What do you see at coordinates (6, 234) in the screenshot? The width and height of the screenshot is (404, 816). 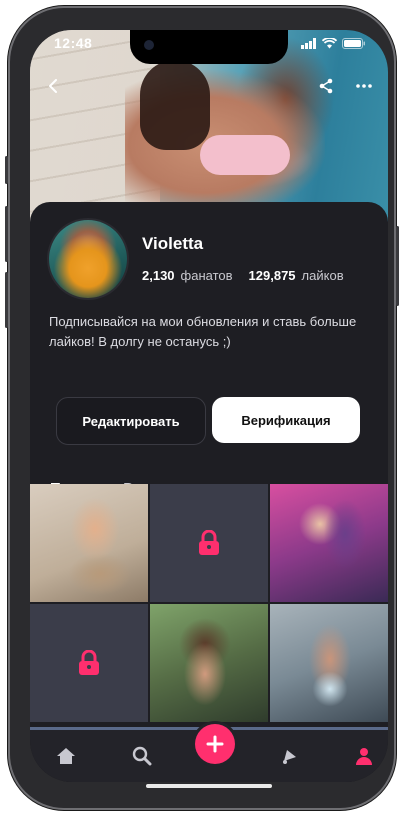 I see `volume-up-button` at bounding box center [6, 234].